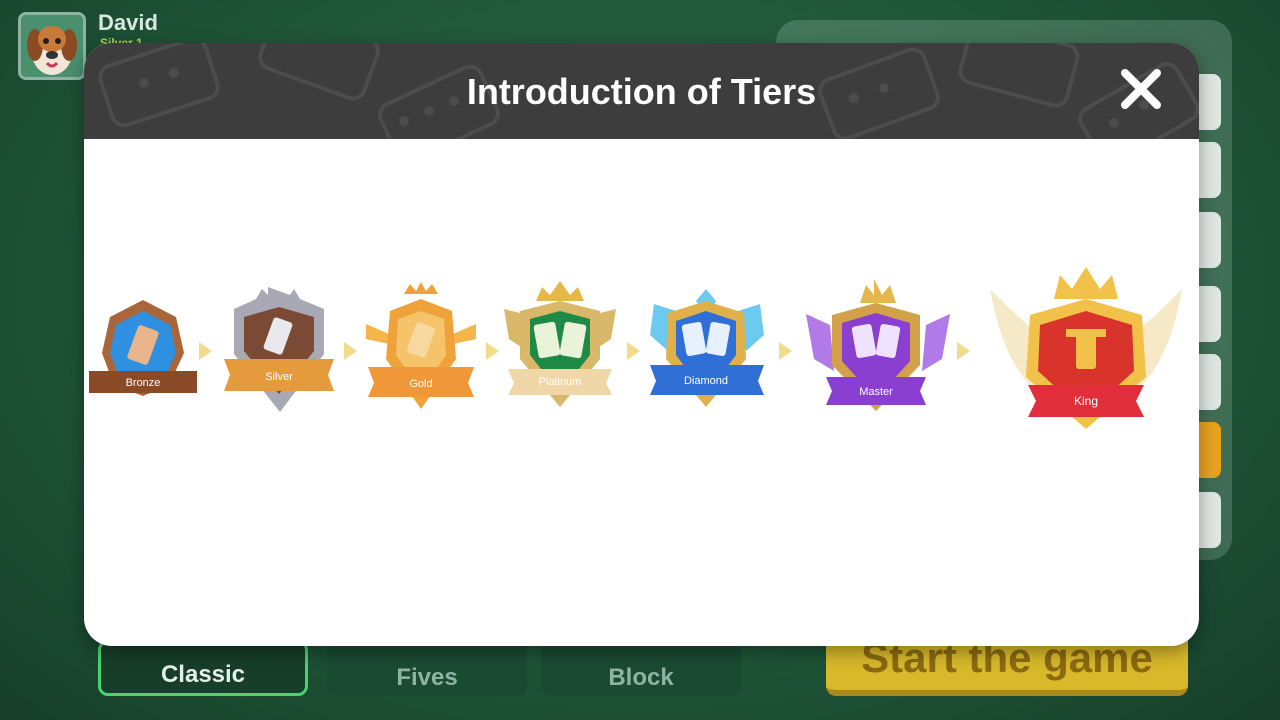 The image size is (1280, 720). Describe the element at coordinates (876, 392) in the screenshot. I see `tier-label-master: Master` at that location.